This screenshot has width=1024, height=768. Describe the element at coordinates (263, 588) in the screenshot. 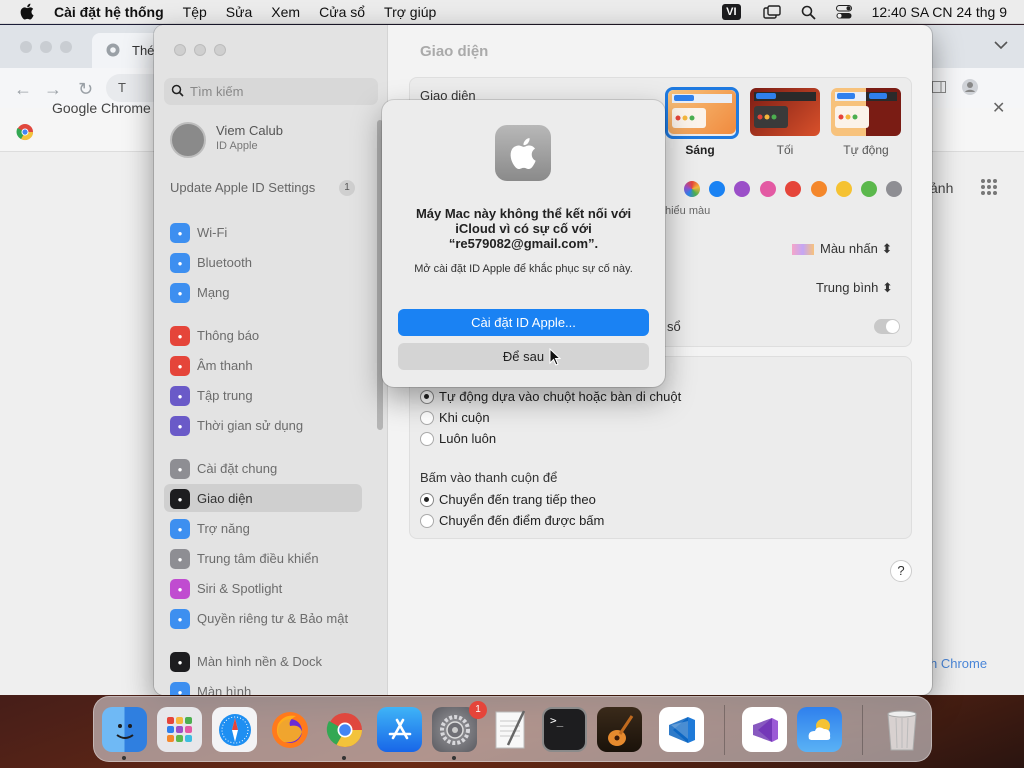

I see `sidebar-item-siri: ● Siri & Spotlight` at that location.